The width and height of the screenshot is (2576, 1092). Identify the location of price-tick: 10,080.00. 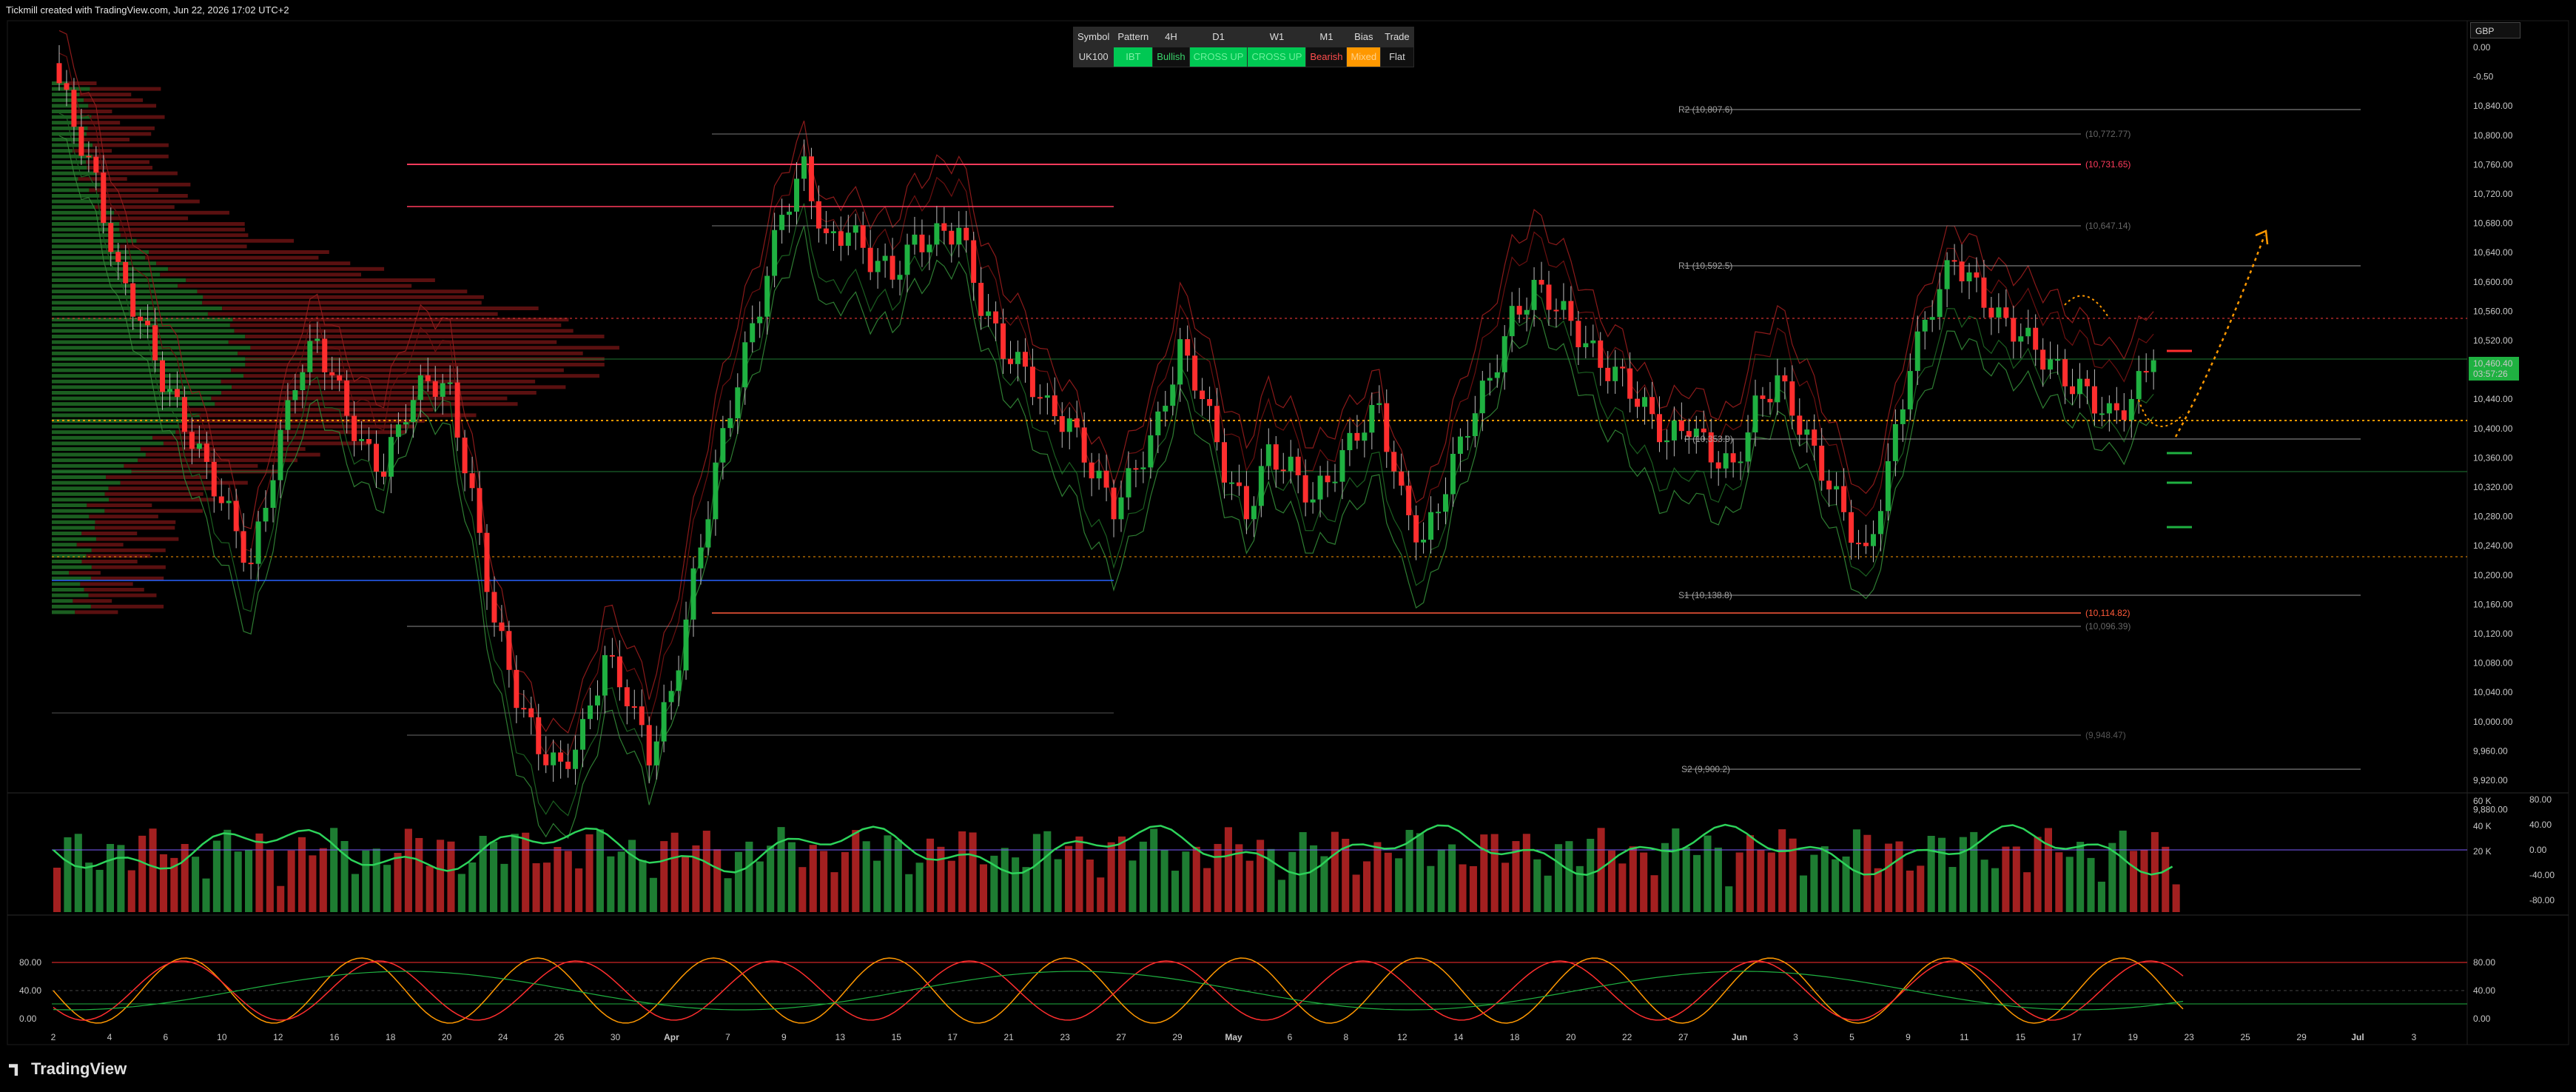
(2493, 664).